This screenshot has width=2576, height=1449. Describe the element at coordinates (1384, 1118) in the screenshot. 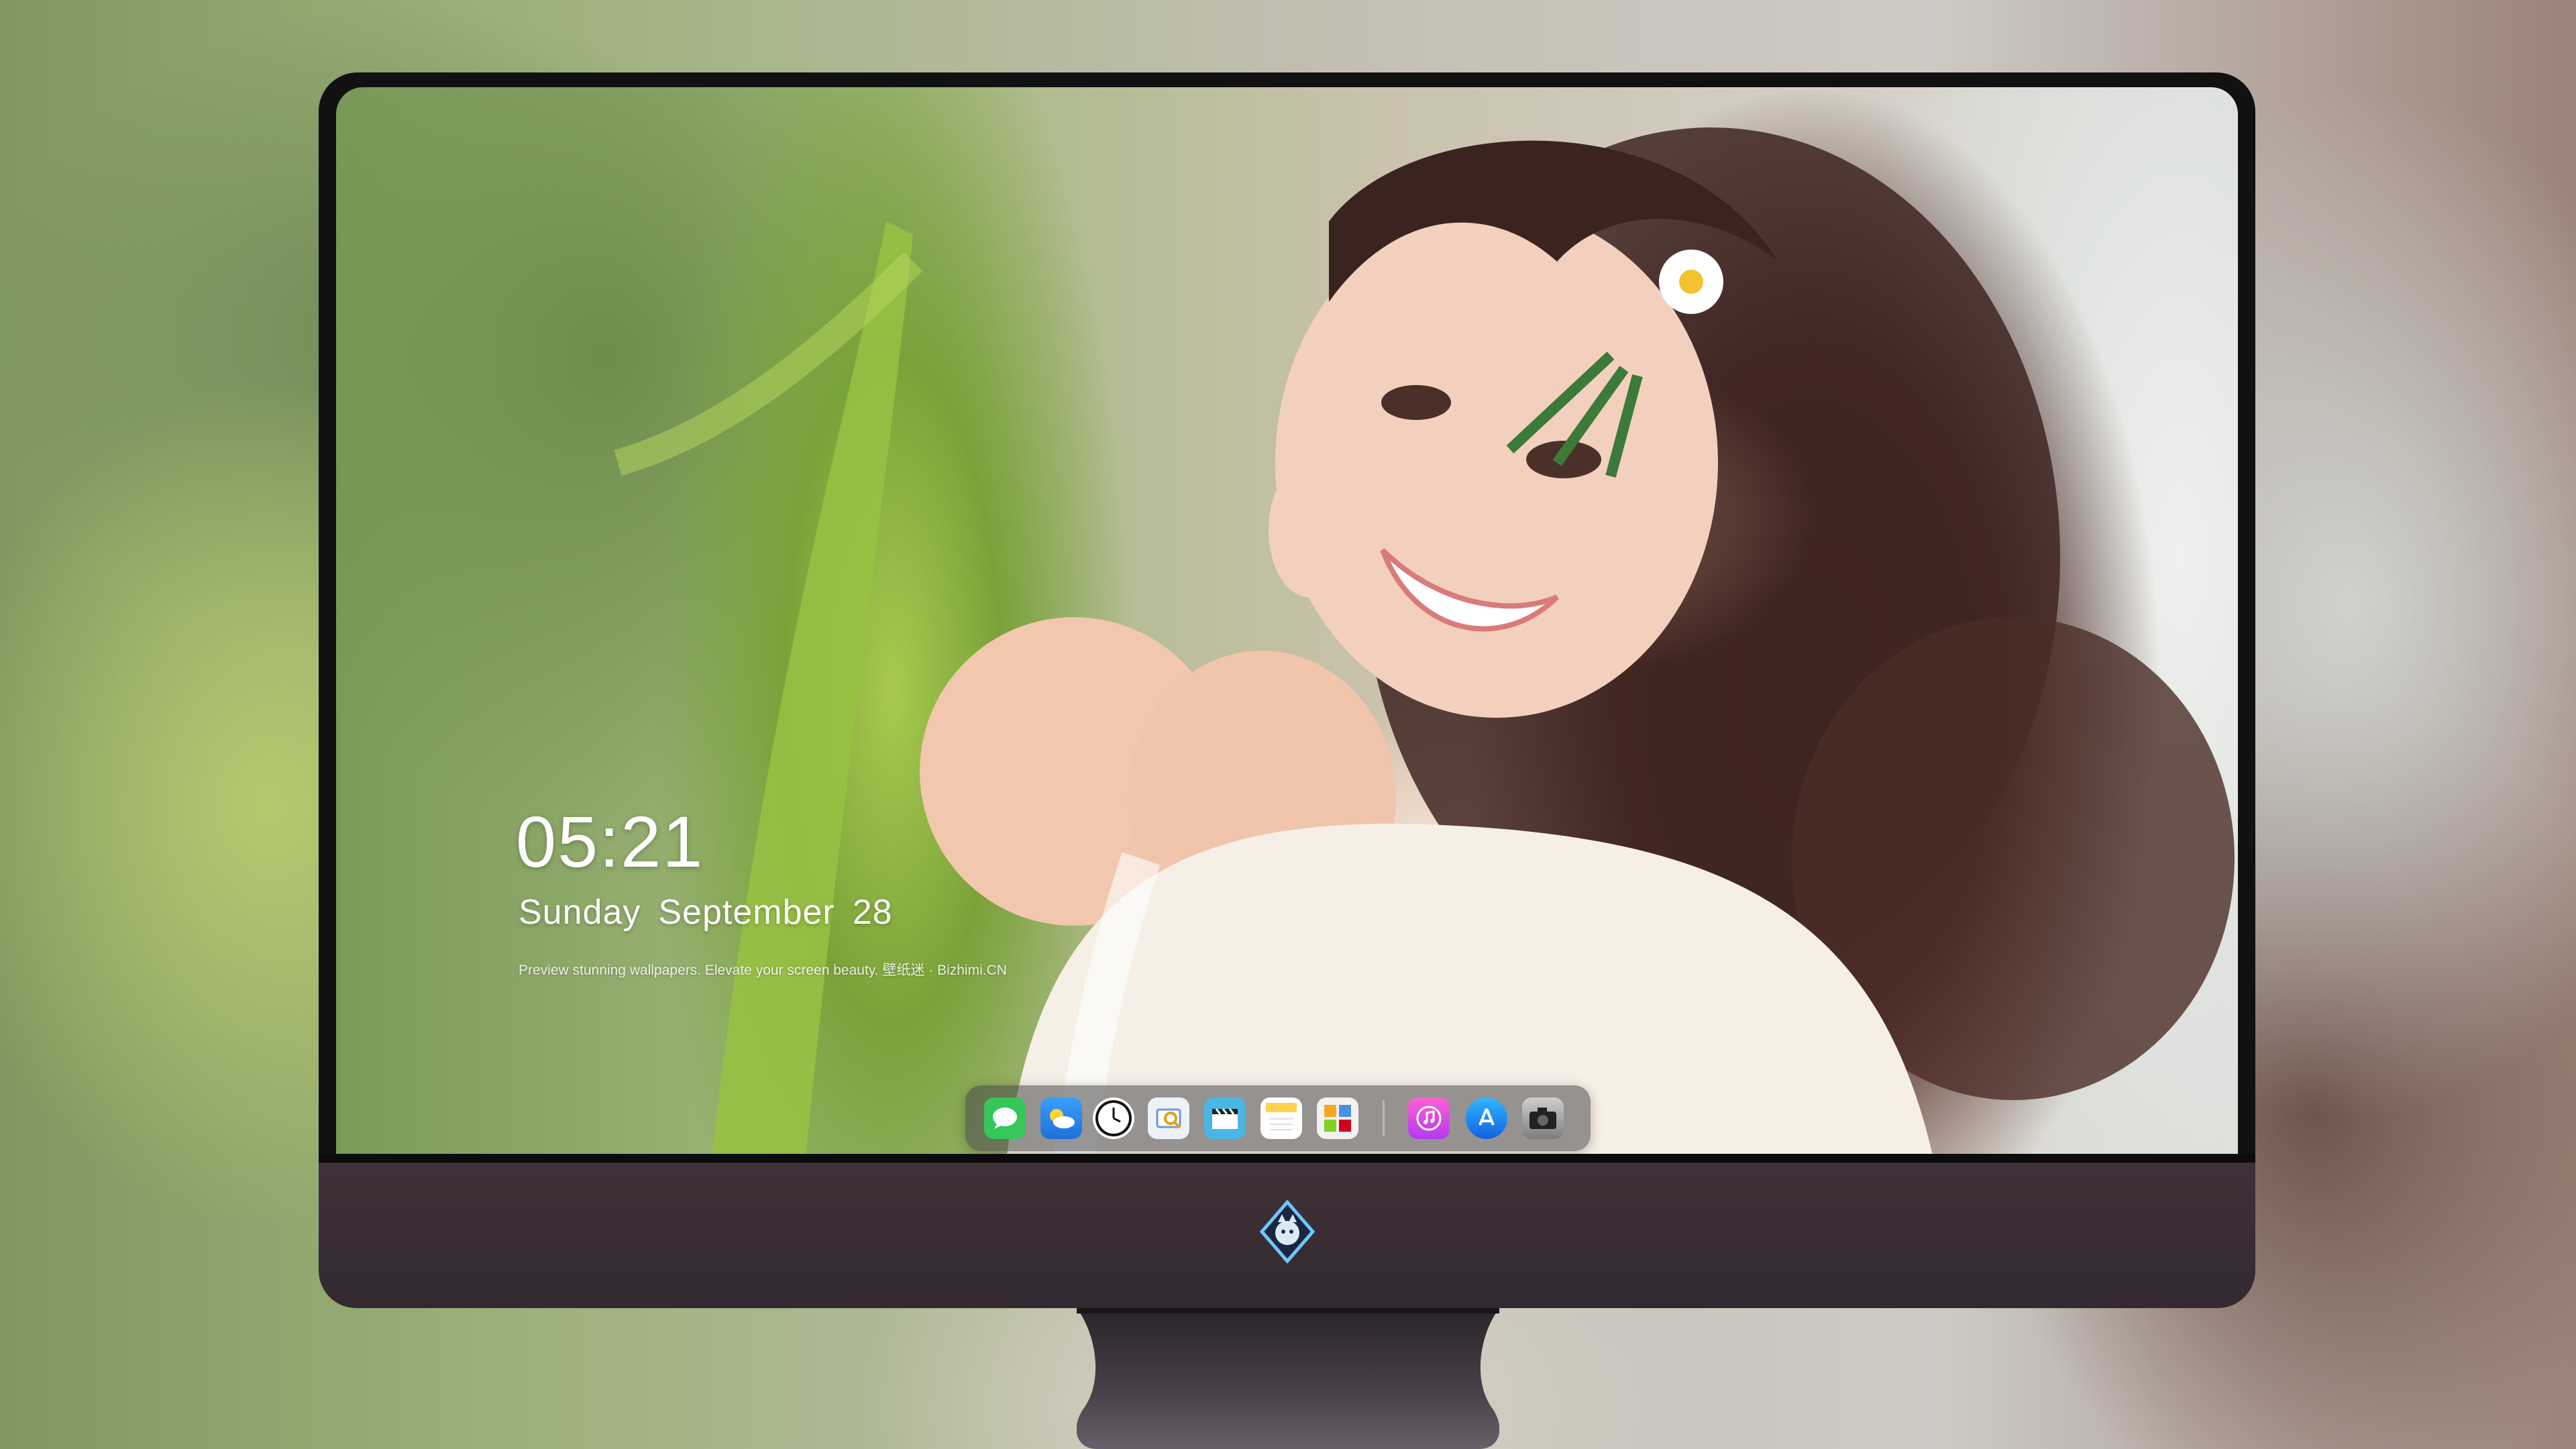

I see `dock-separator` at that location.